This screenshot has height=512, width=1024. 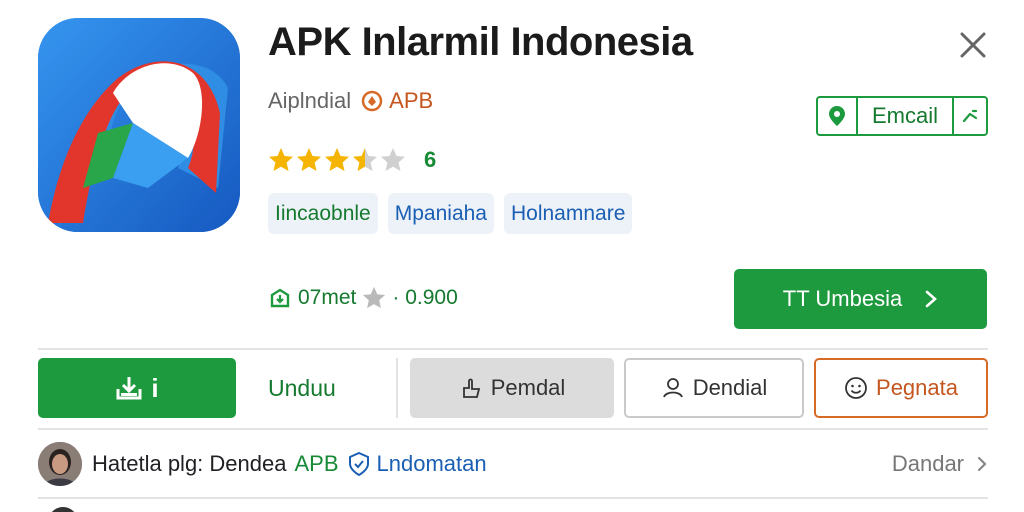 I want to click on email-button: Emcail, so click(x=902, y=116).